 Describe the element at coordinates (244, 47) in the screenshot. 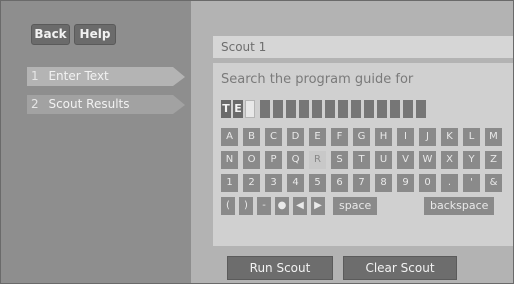

I see `panel-title: Scout 1` at that location.